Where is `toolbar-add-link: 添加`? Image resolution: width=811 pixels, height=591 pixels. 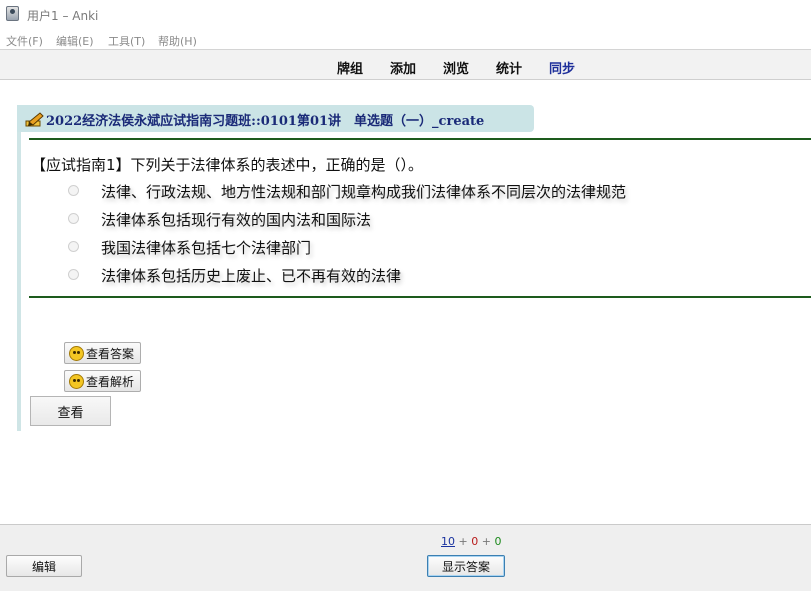
toolbar-add-link: 添加 is located at coordinates (403, 67).